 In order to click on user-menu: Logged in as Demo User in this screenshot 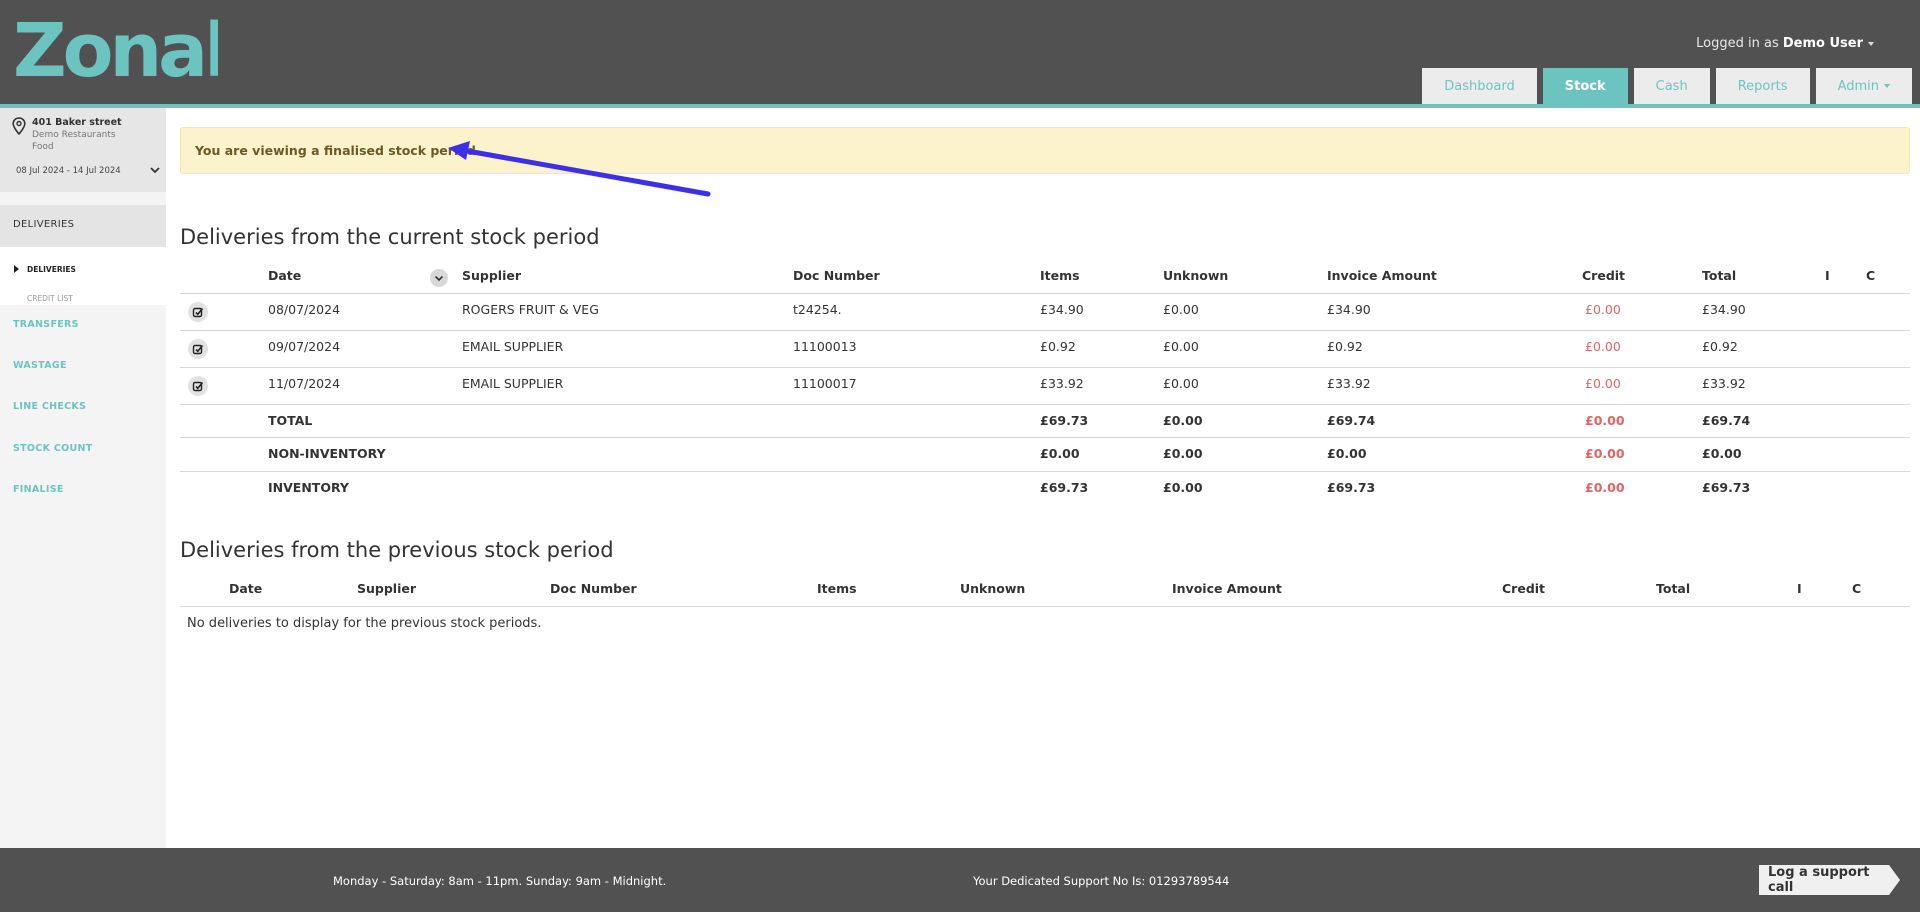, I will do `click(1785, 43)`.